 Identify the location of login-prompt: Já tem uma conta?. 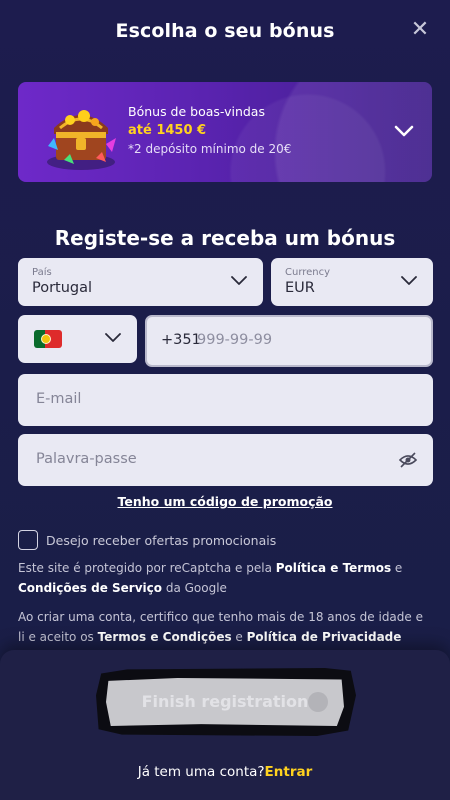
(201, 772).